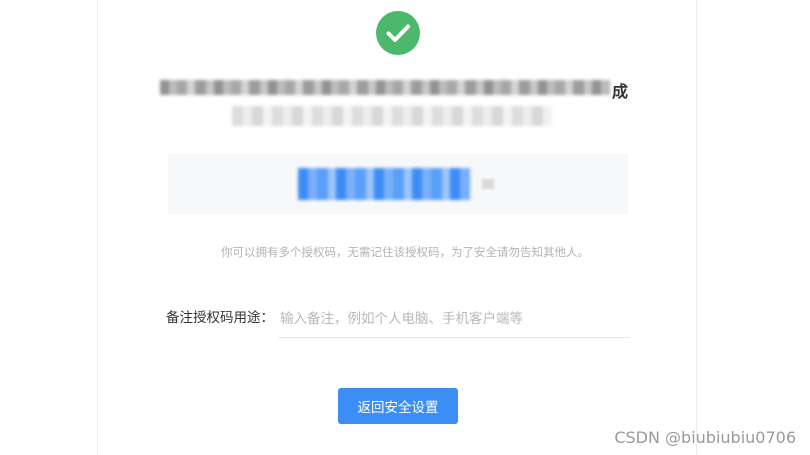 This screenshot has height=455, width=810. What do you see at coordinates (384, 184) in the screenshot?
I see `redacted-authorization-code` at bounding box center [384, 184].